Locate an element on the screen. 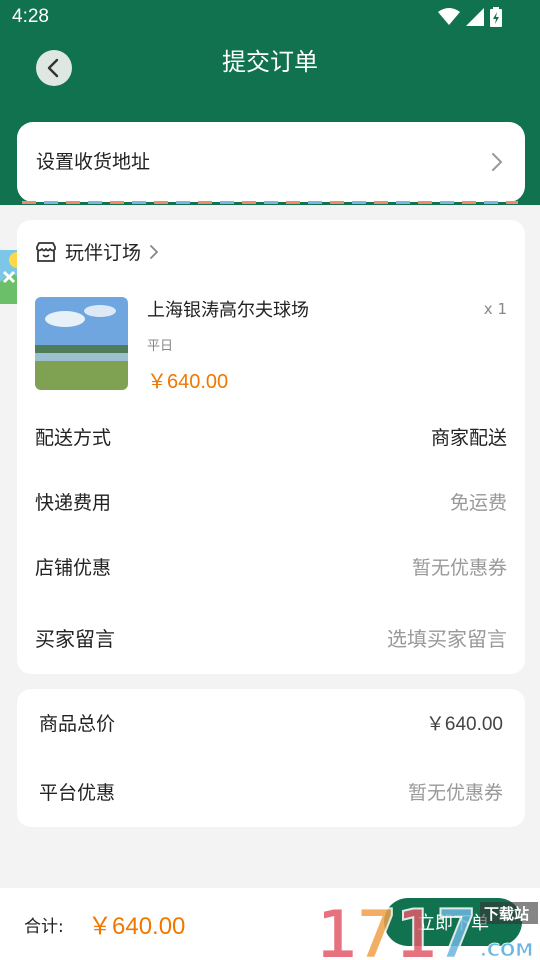  address-card: 设置收货地址 is located at coordinates (271, 162).